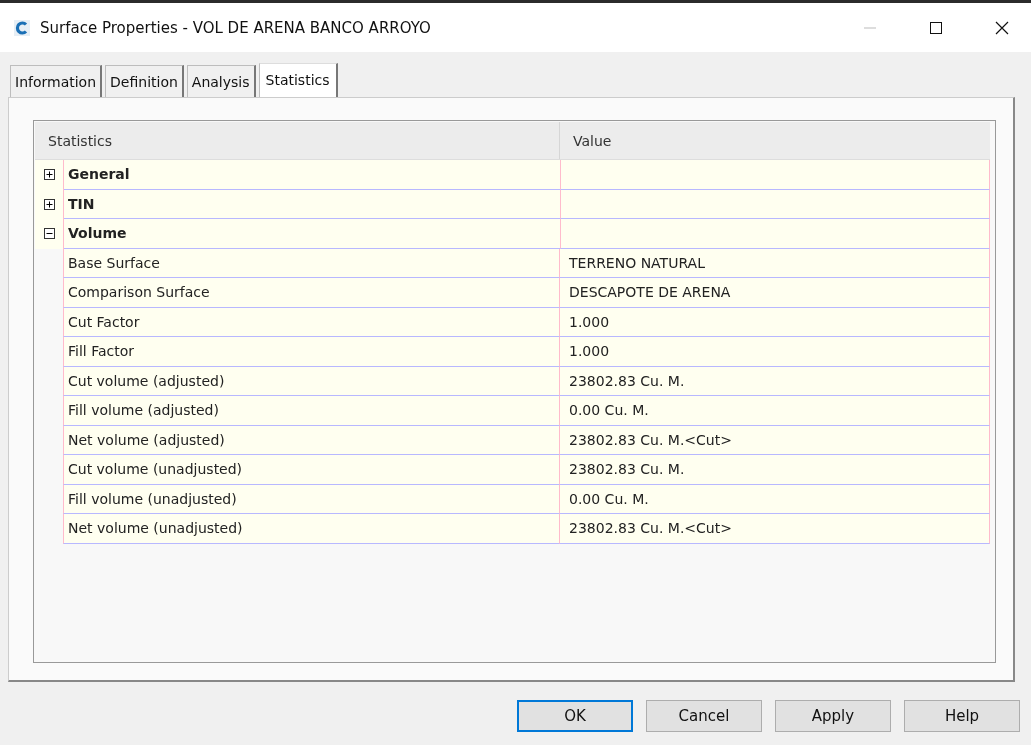  I want to click on property-name: Cut Factor, so click(311, 322).